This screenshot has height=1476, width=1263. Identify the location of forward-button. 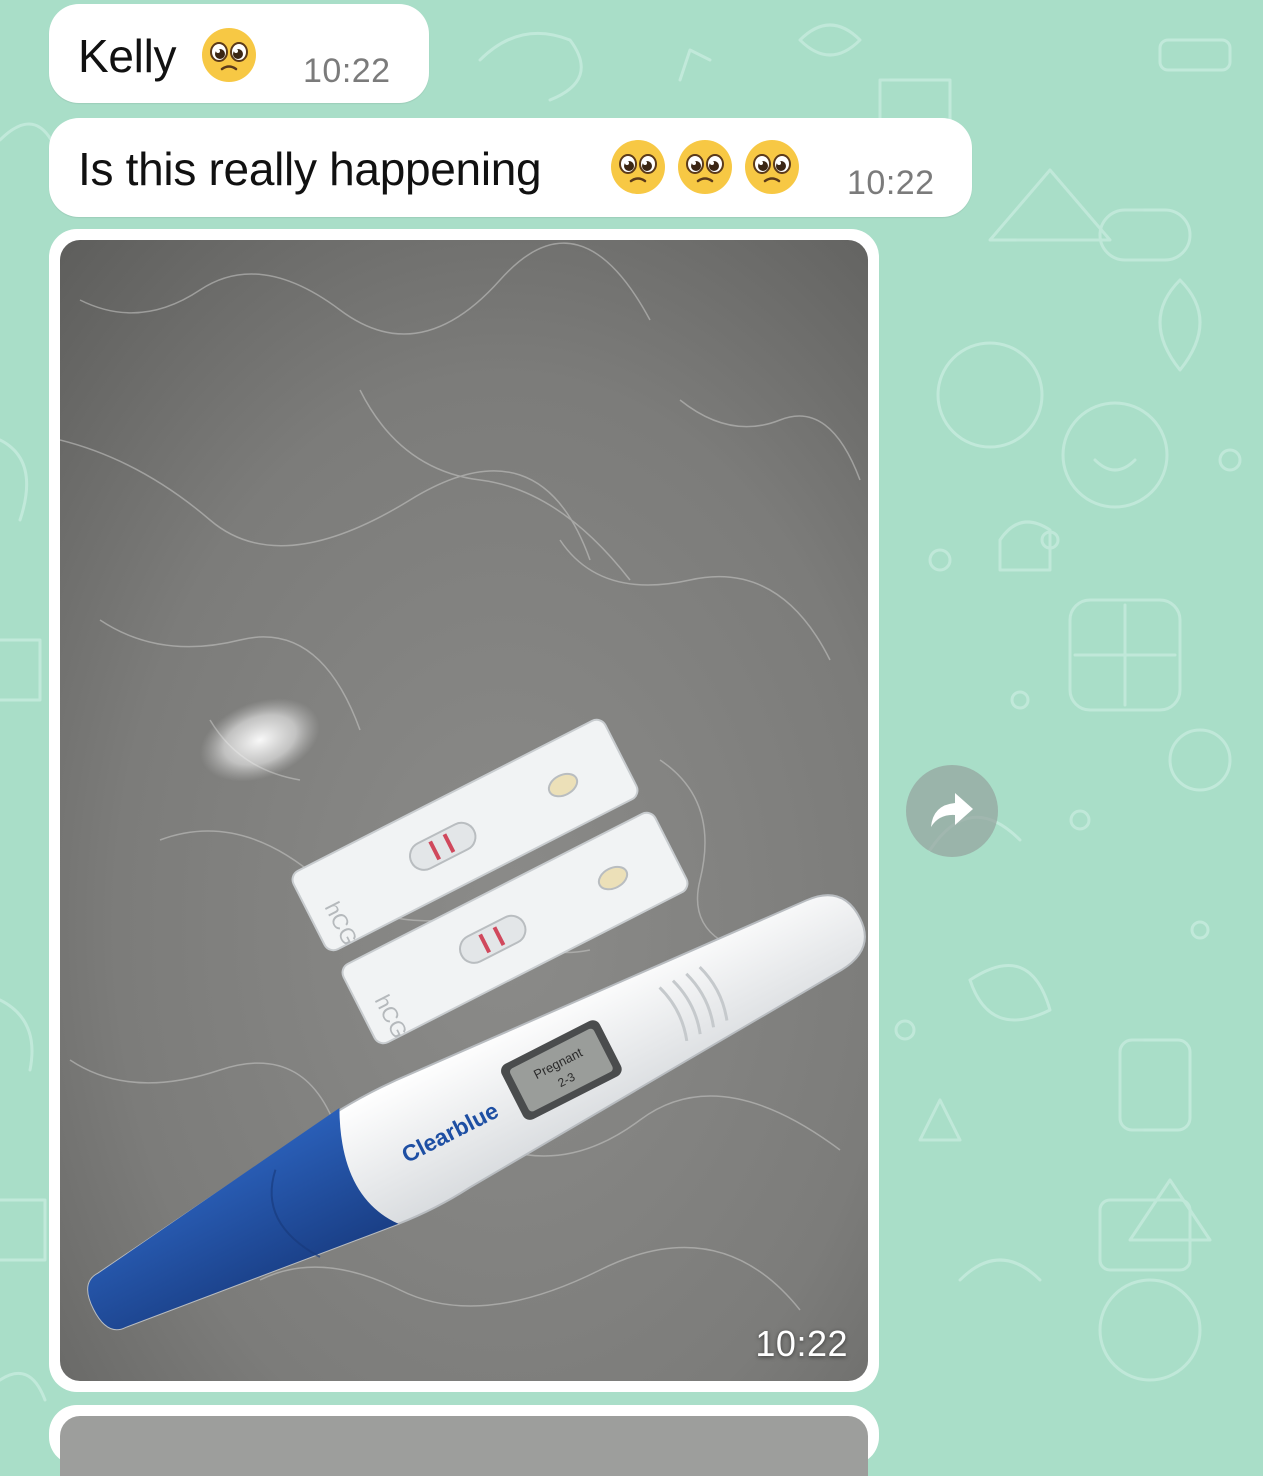
(952, 811).